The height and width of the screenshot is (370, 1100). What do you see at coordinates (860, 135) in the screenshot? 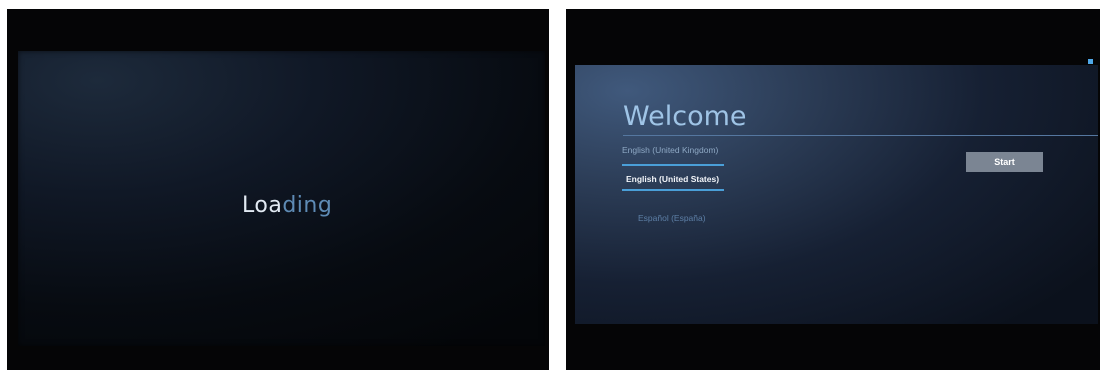
I see `title-divider` at bounding box center [860, 135].